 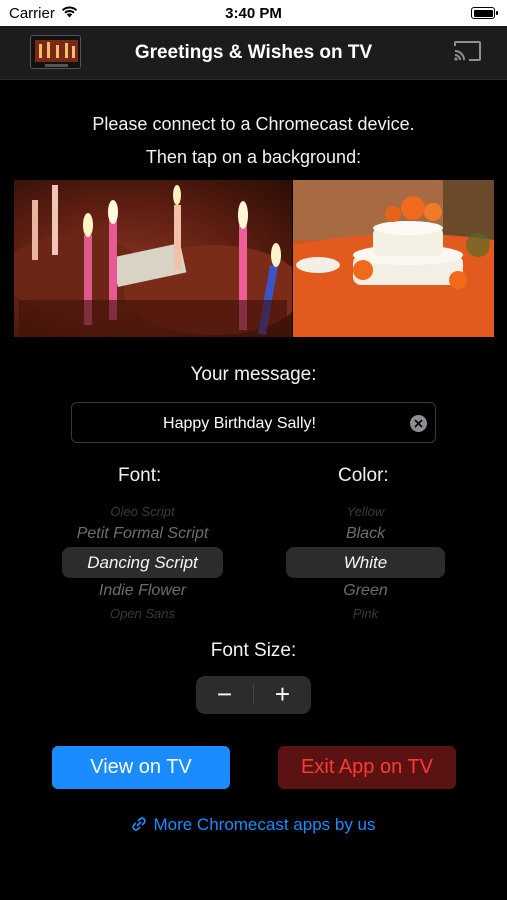 I want to click on clock: 3:40 PM, so click(x=253, y=13).